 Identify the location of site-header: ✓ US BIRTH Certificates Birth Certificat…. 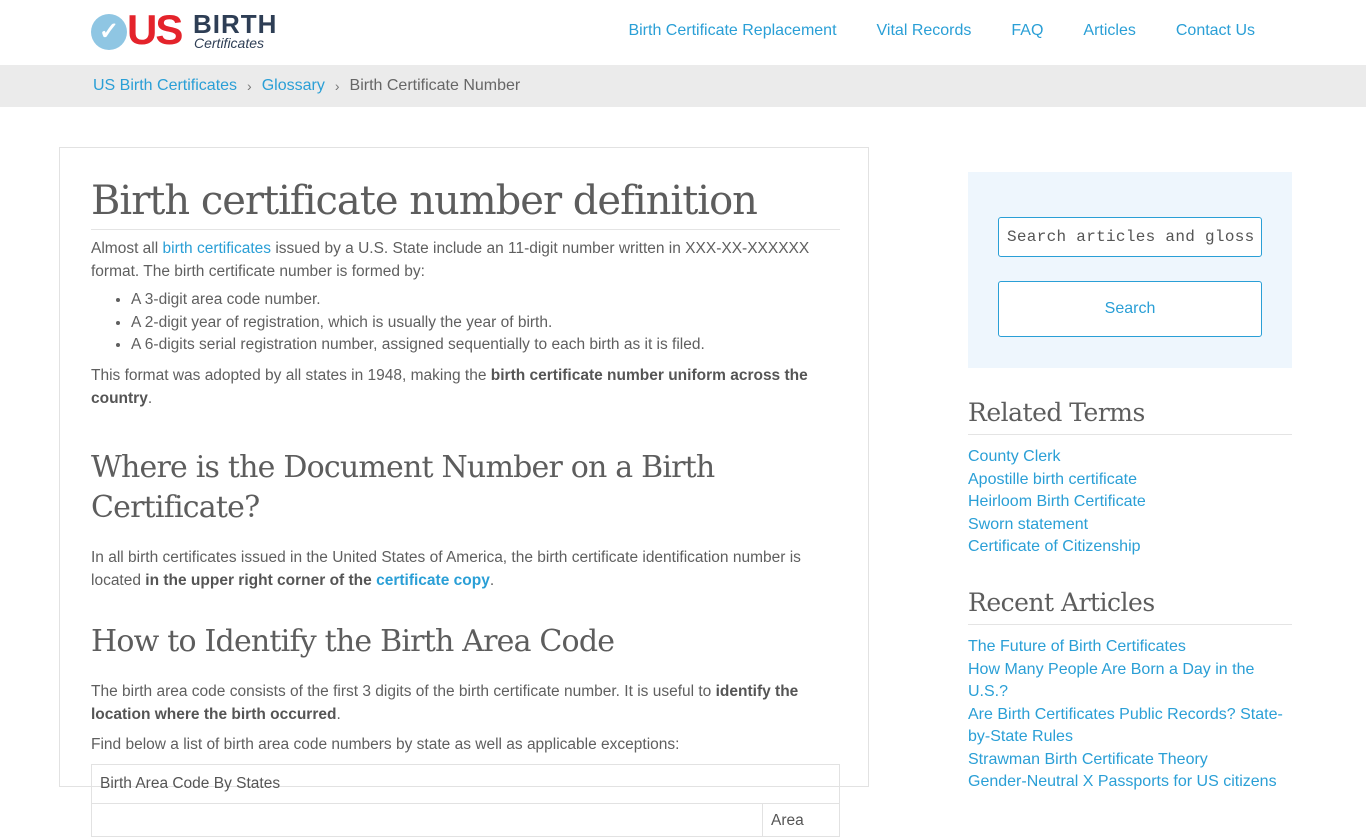
(683, 32).